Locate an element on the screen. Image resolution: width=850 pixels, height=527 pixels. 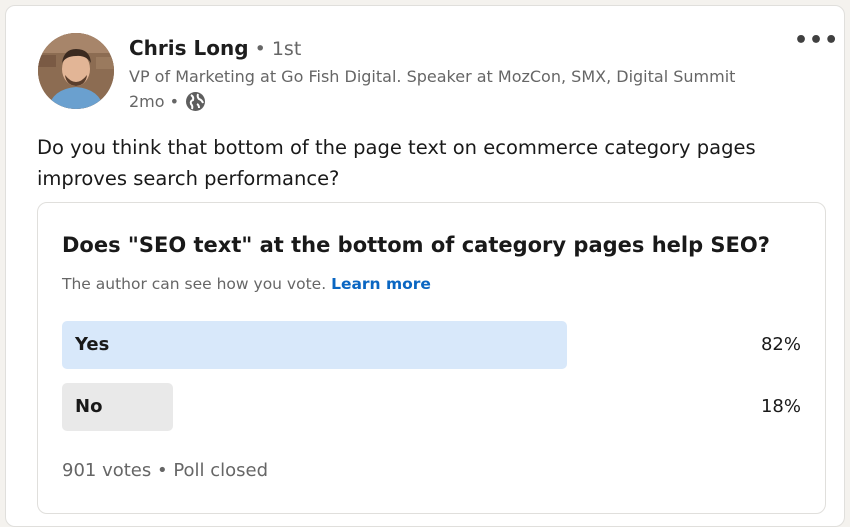
poll-footer: 901 votes • Poll closed is located at coordinates (165, 470).